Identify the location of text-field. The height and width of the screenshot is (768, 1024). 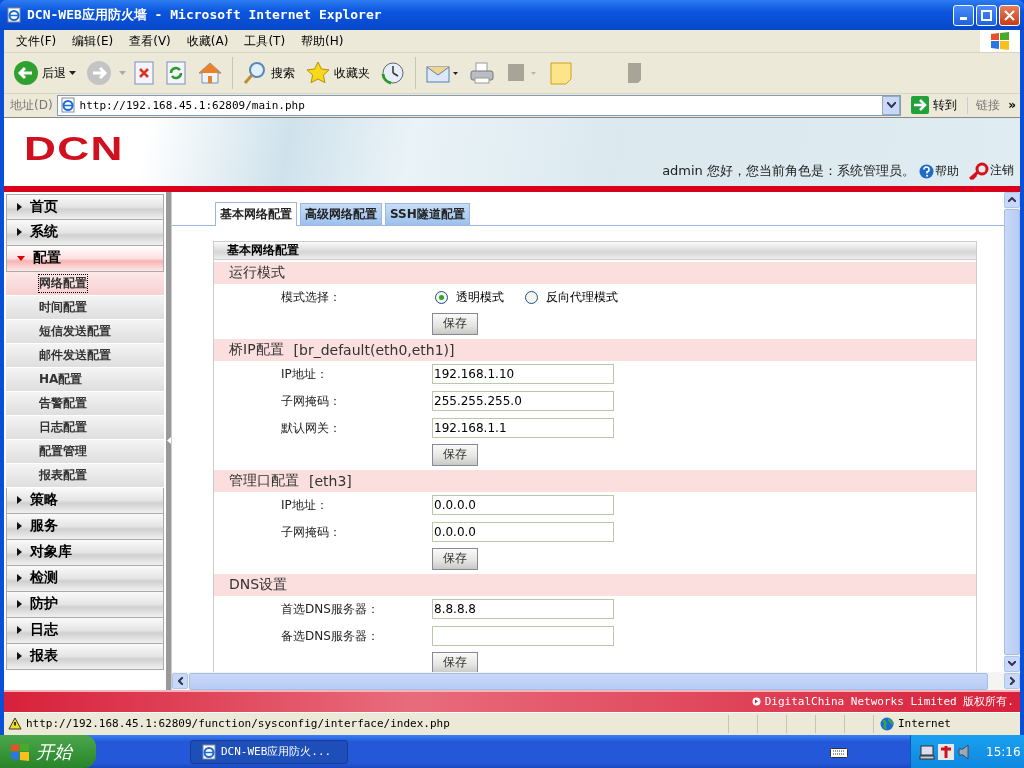
(523, 636).